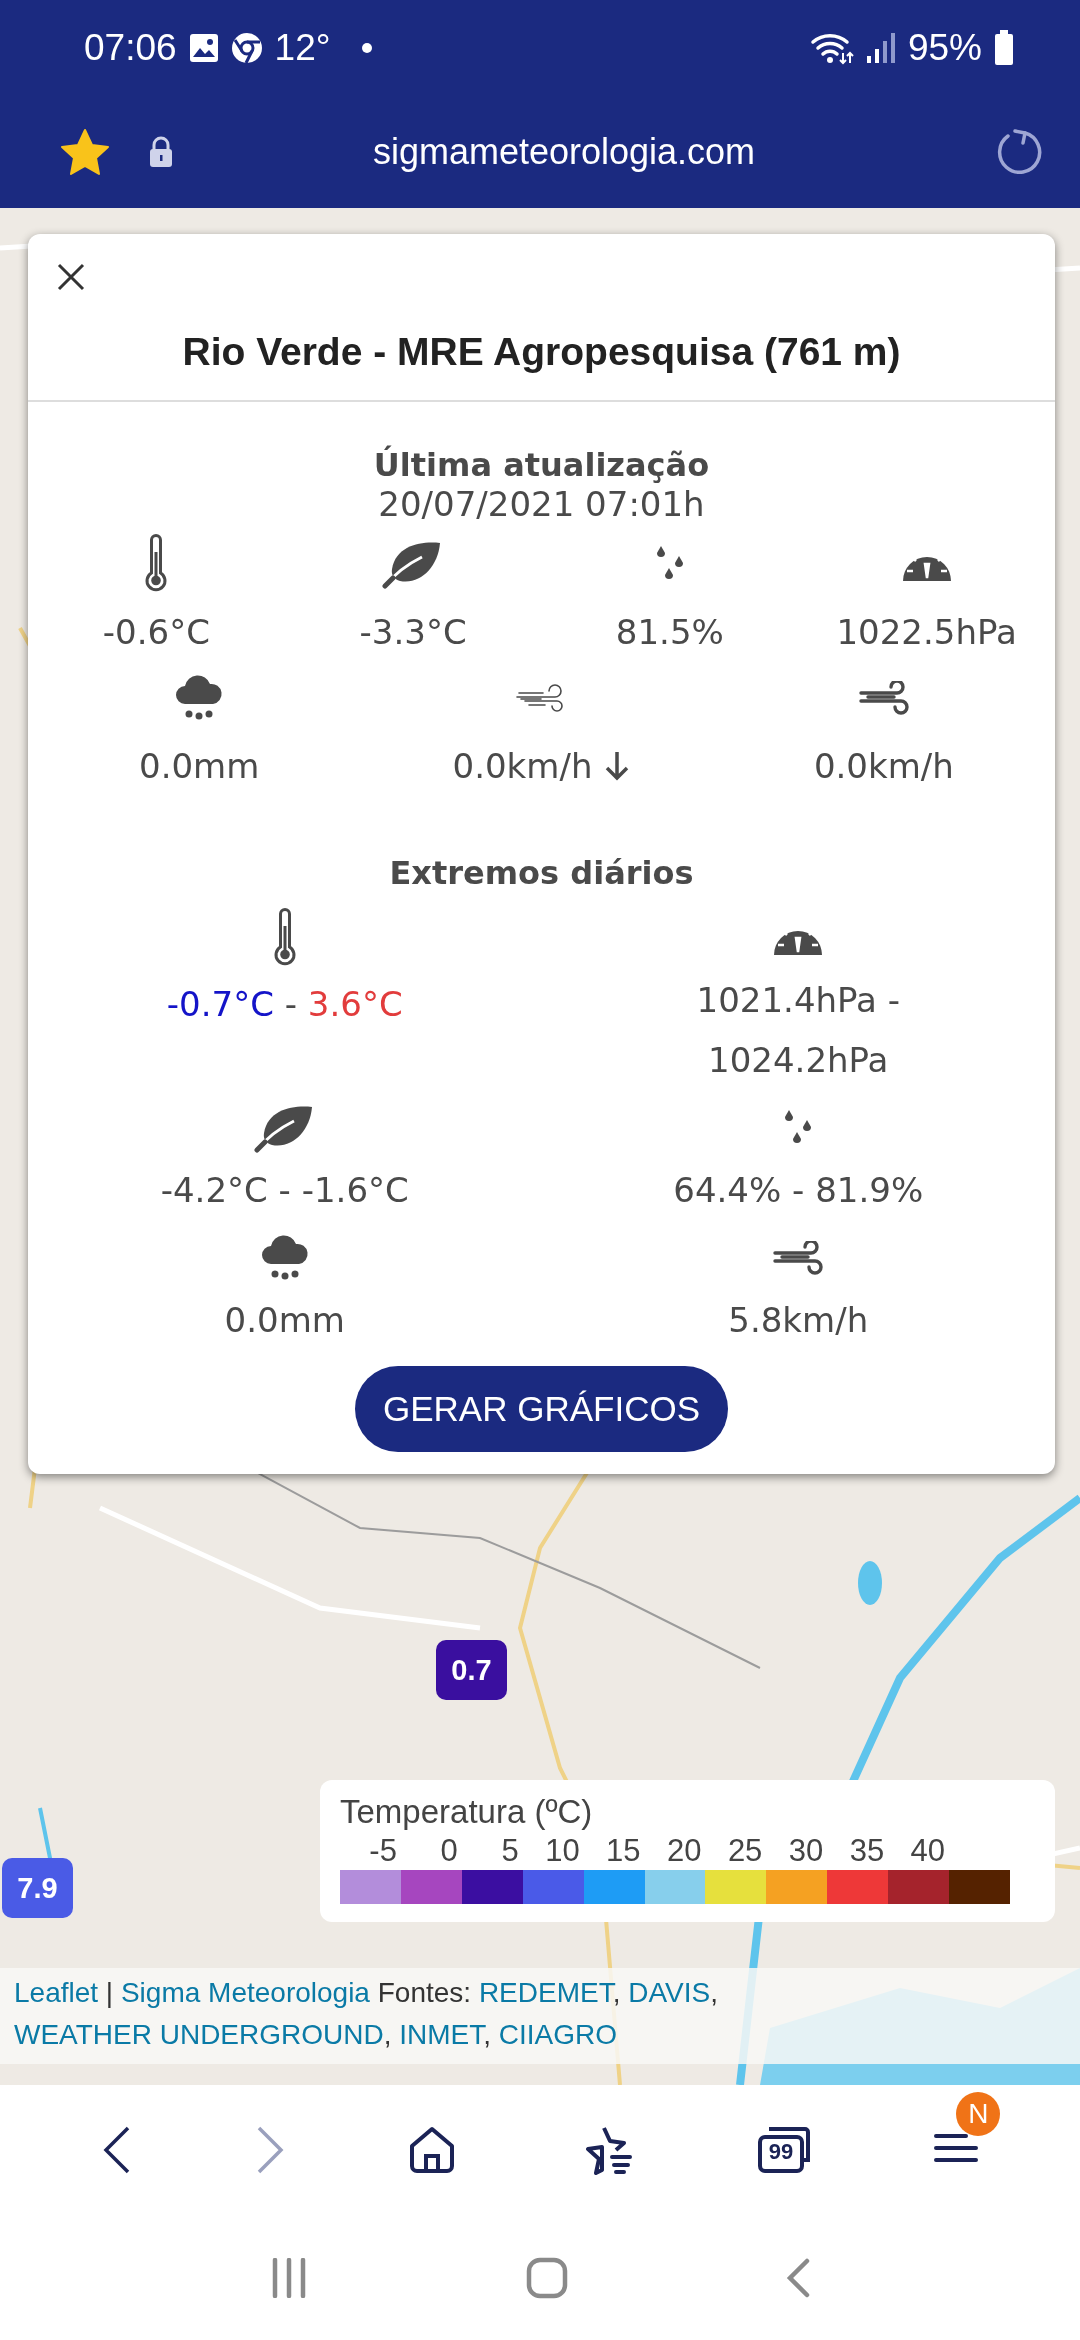  Describe the element at coordinates (798, 1060) in the screenshot. I see `reading-range: 1024.2hPa` at that location.